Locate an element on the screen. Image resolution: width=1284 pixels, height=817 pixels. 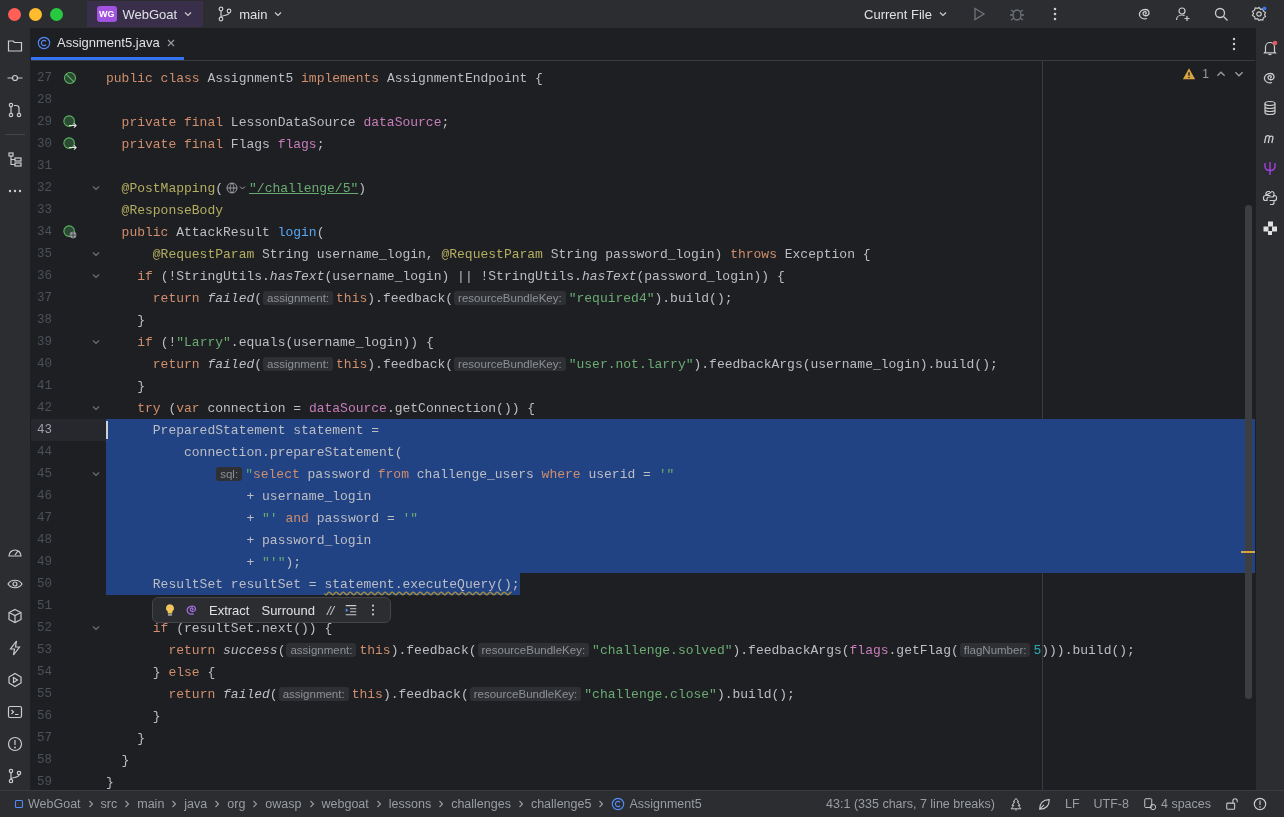
settings-icon is located at coordinates (1259, 14).